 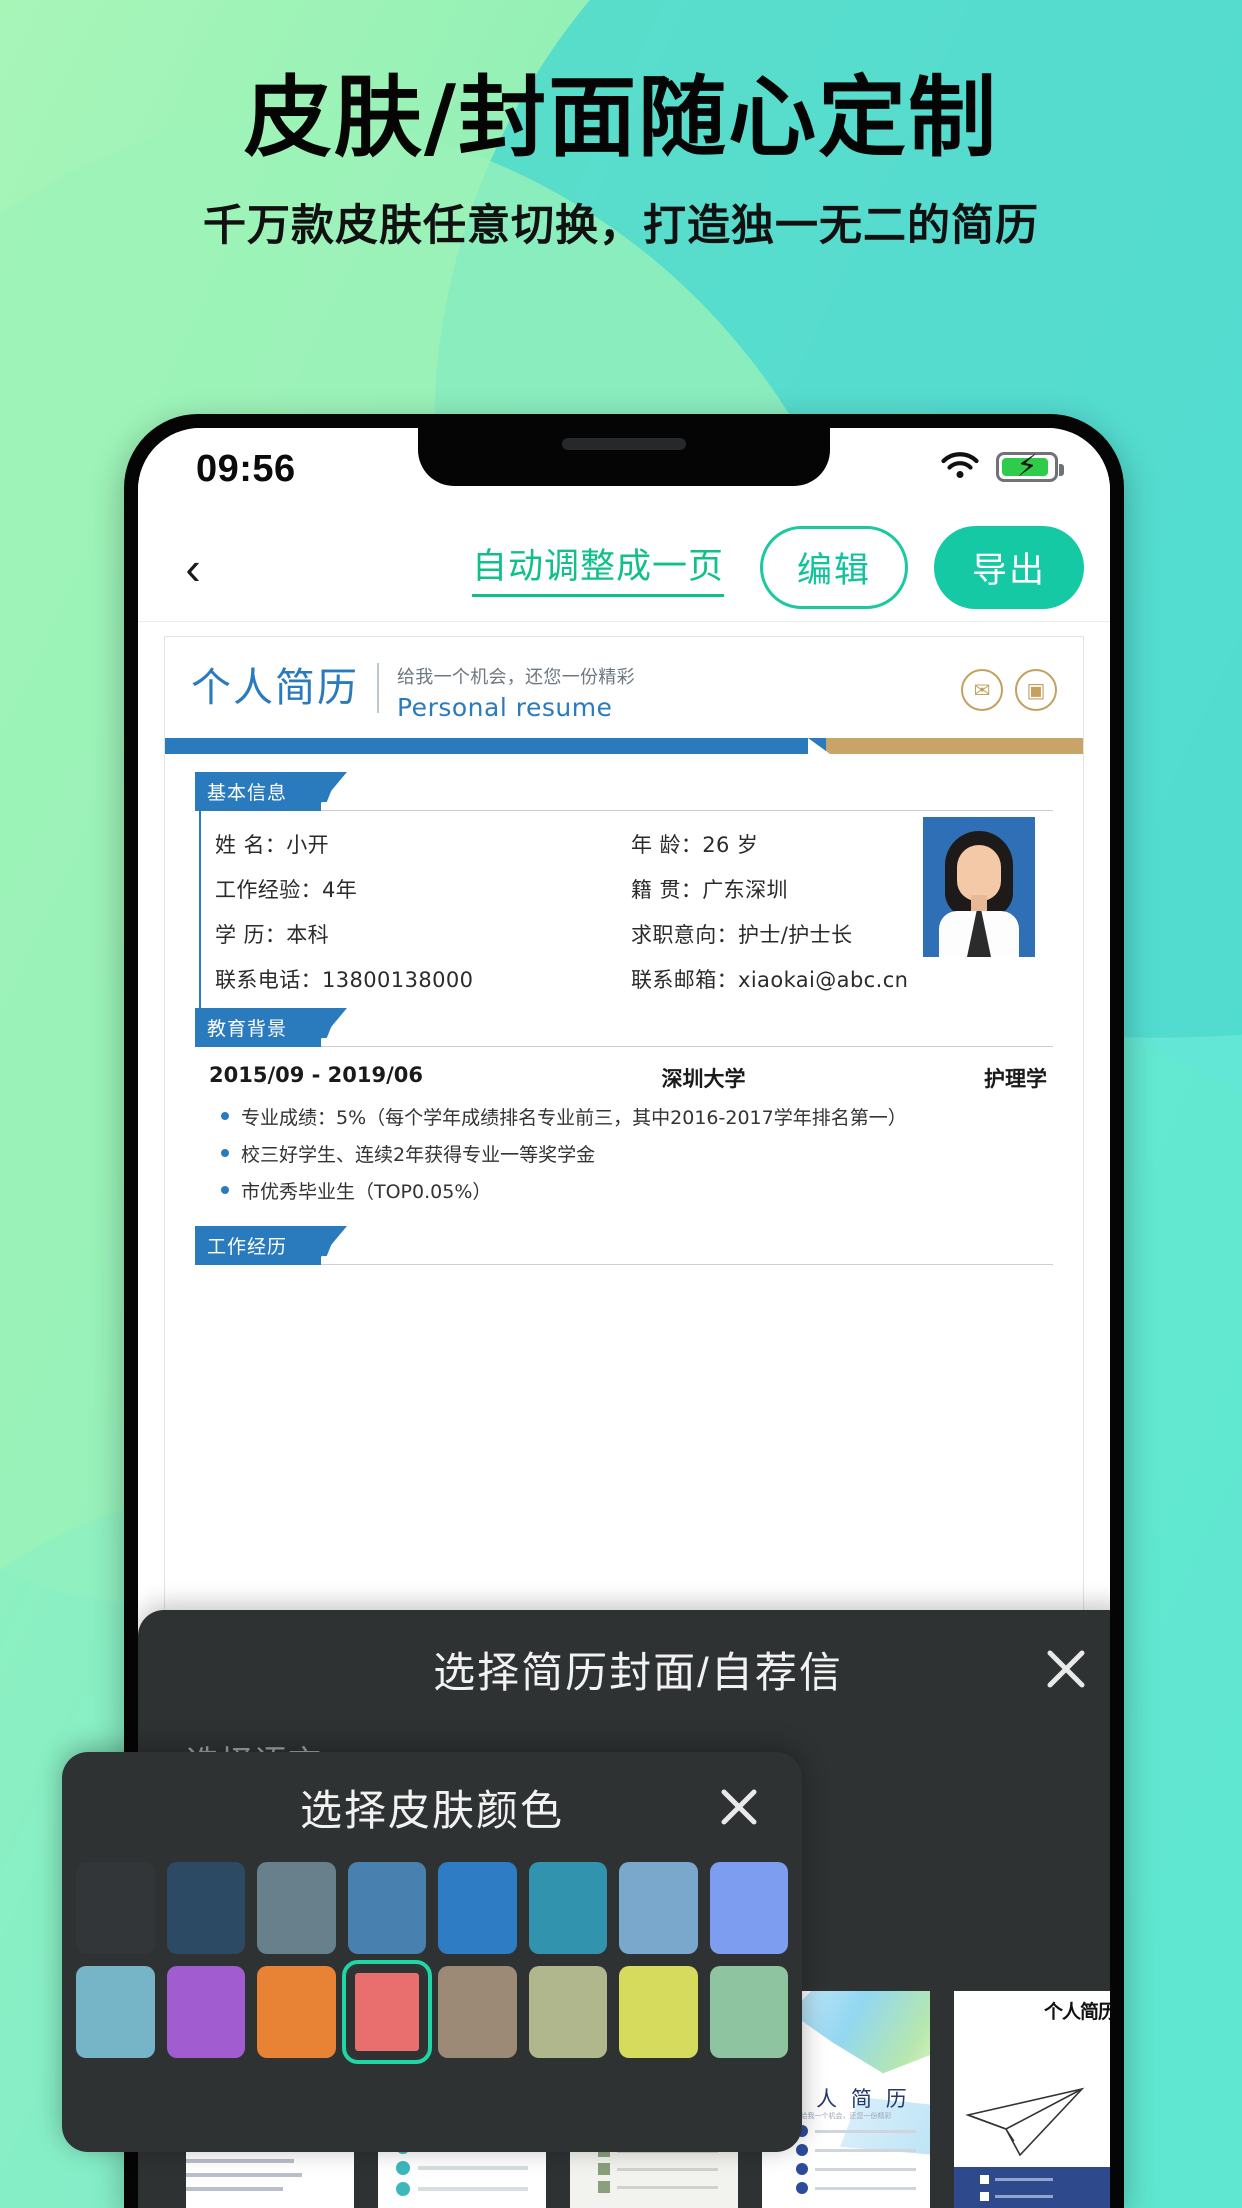 What do you see at coordinates (423, 889) in the screenshot?
I see `info-field: 工作经验：4年` at bounding box center [423, 889].